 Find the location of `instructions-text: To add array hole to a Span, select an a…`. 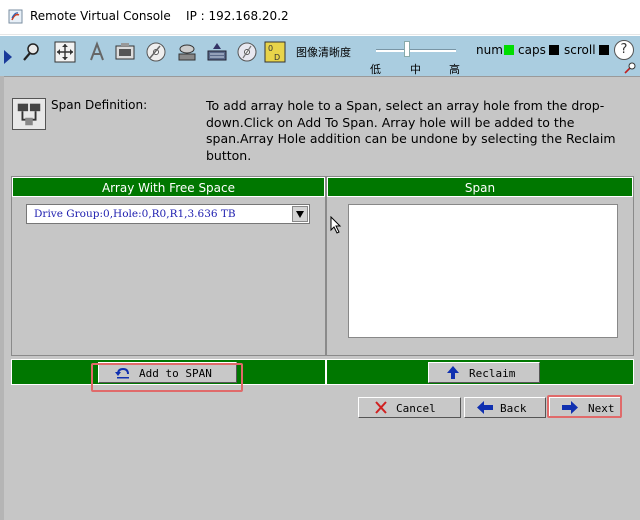

instructions-text: To add array hole to a Span, select an a… is located at coordinates (411, 130).